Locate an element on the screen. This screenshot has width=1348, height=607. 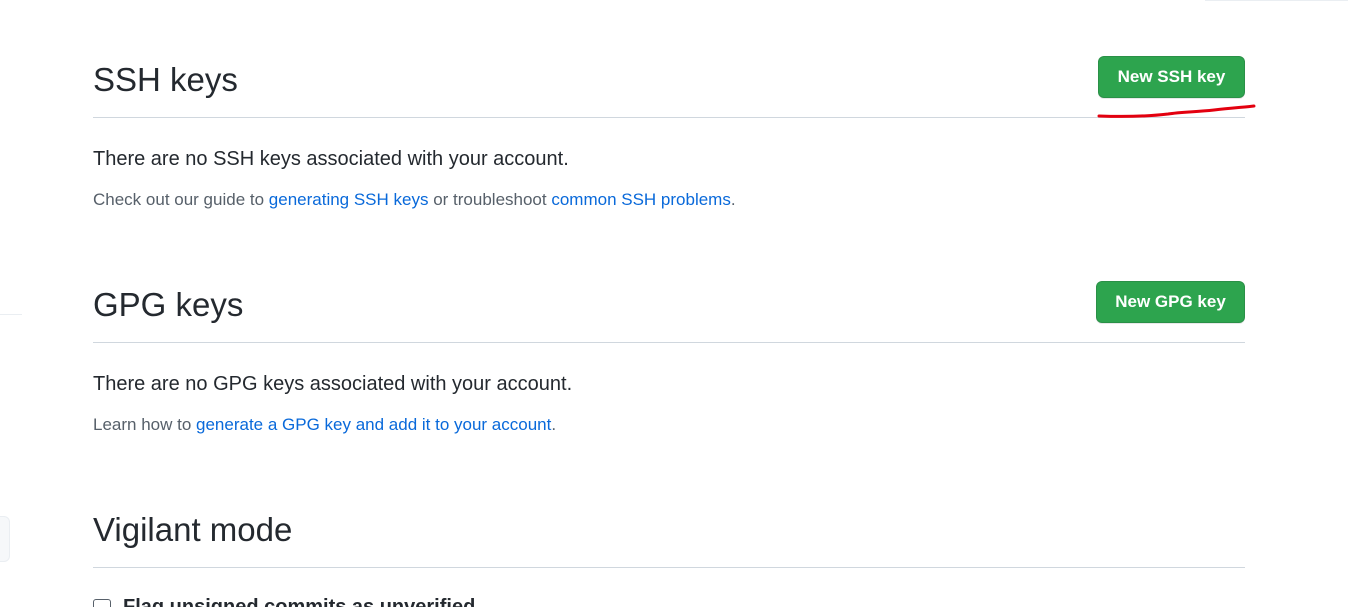
new-ssh-key-button: New SSH key is located at coordinates (1171, 77).